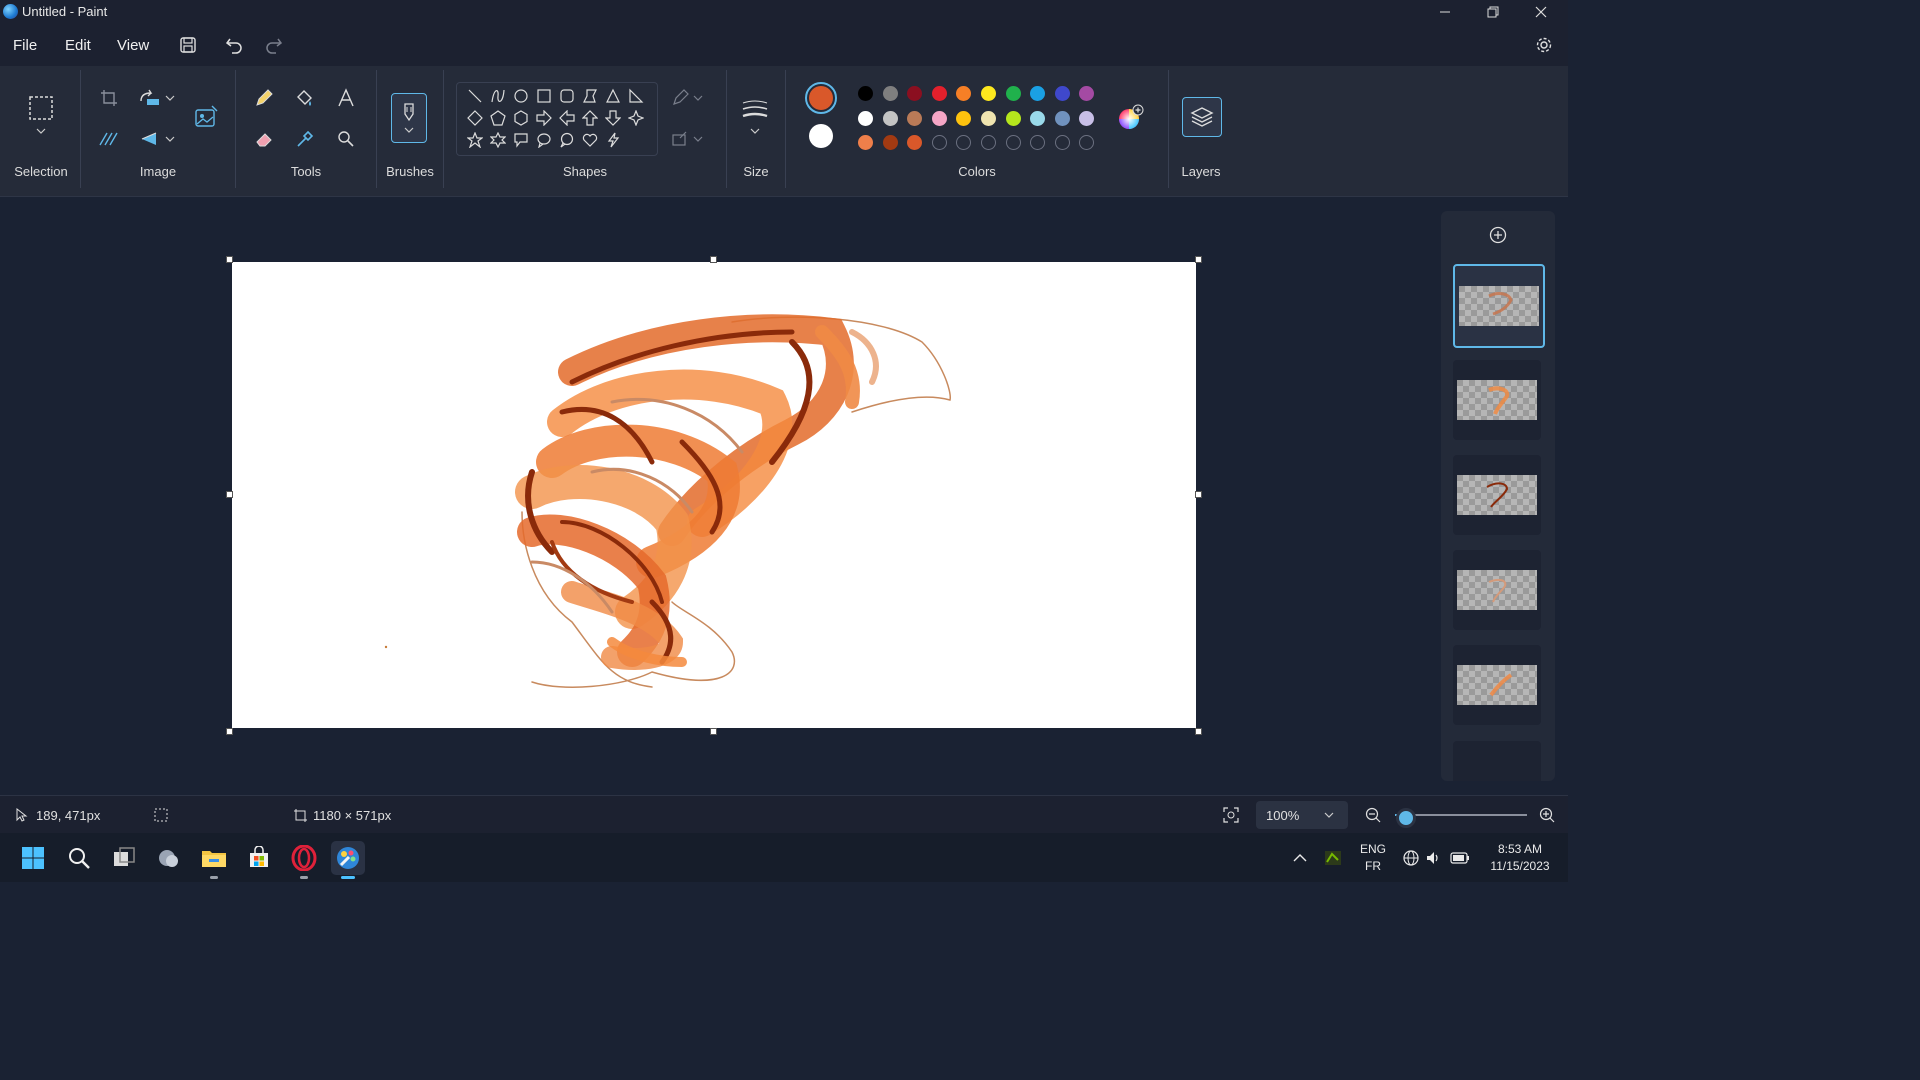  I want to click on minimize-button, so click(1445, 12).